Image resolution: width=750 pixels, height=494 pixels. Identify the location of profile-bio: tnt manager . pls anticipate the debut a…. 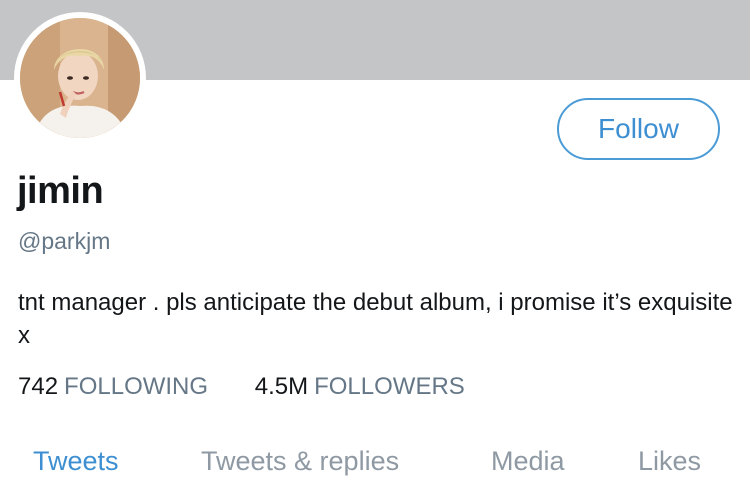
(375, 319).